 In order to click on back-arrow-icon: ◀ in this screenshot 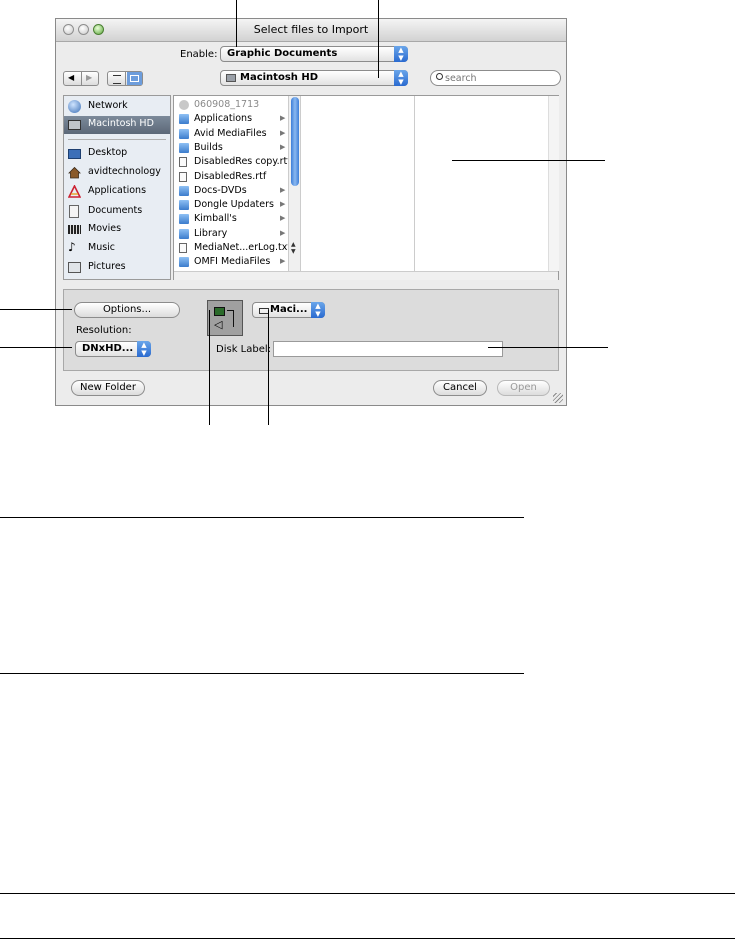, I will do `click(71, 77)`.